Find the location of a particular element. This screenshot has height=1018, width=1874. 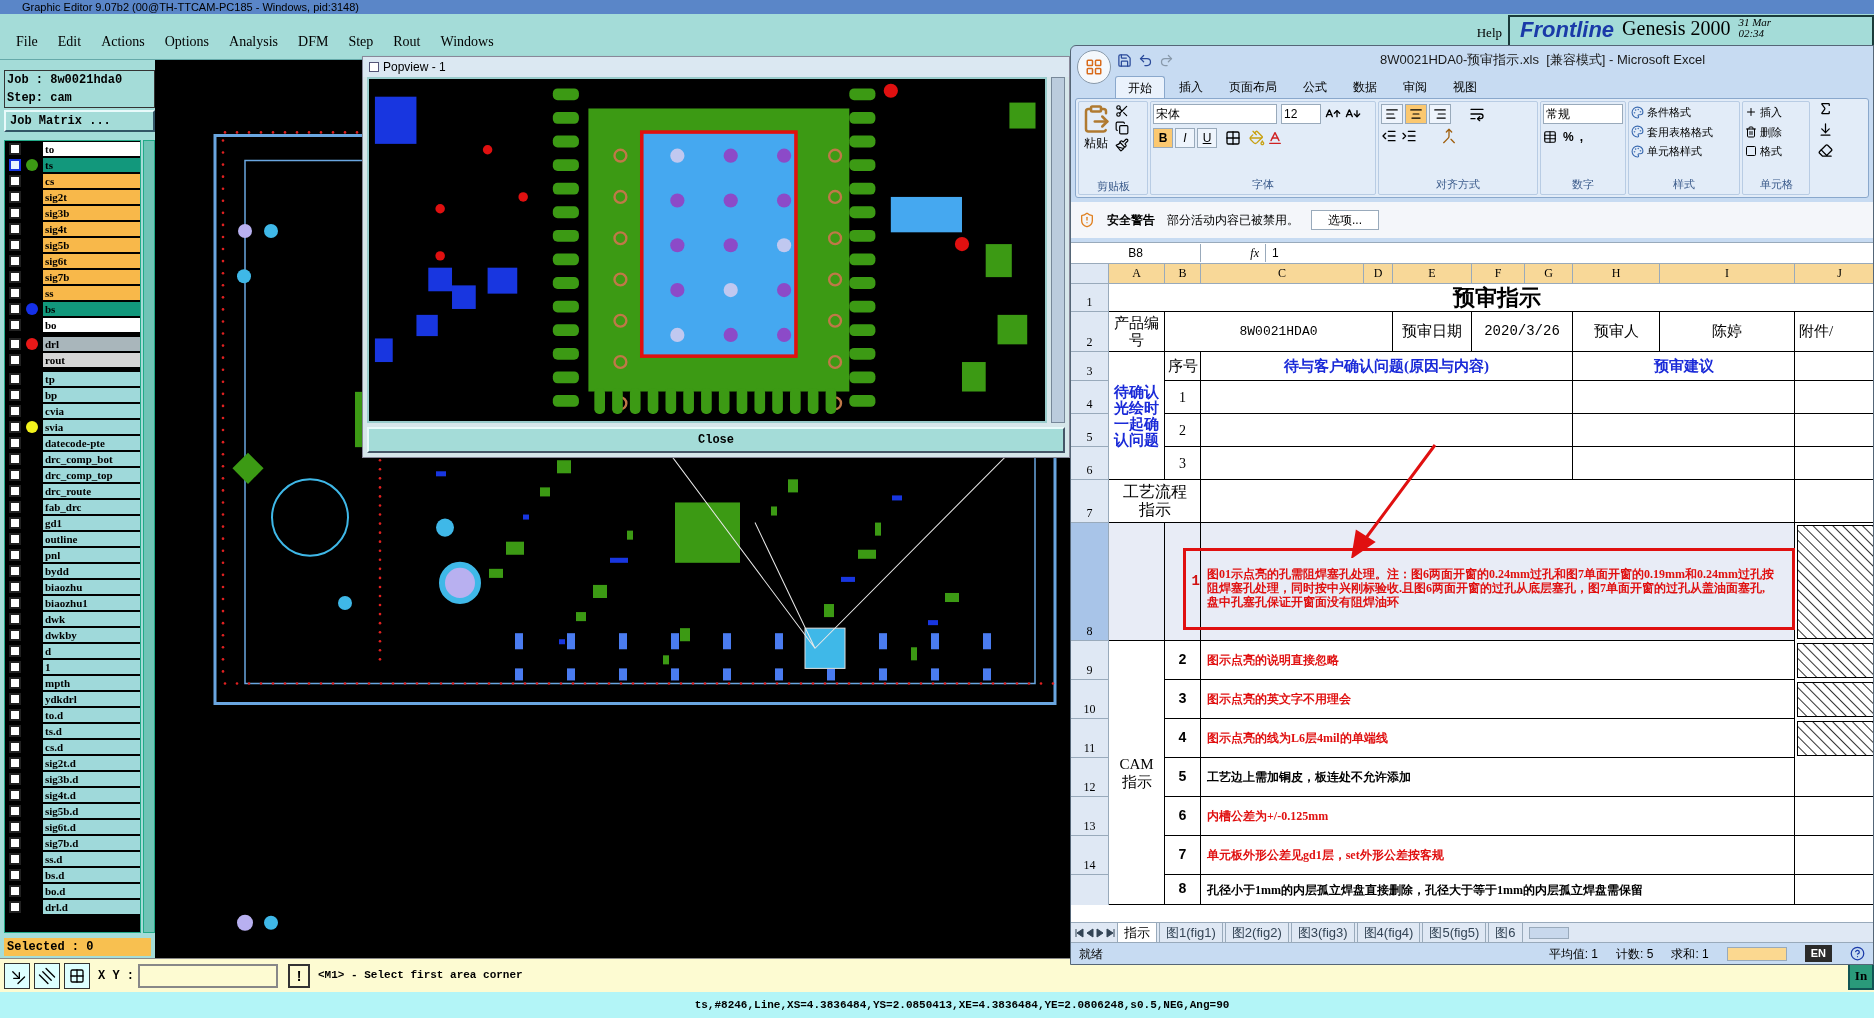

layer-name: ts.d is located at coordinates (91, 730).